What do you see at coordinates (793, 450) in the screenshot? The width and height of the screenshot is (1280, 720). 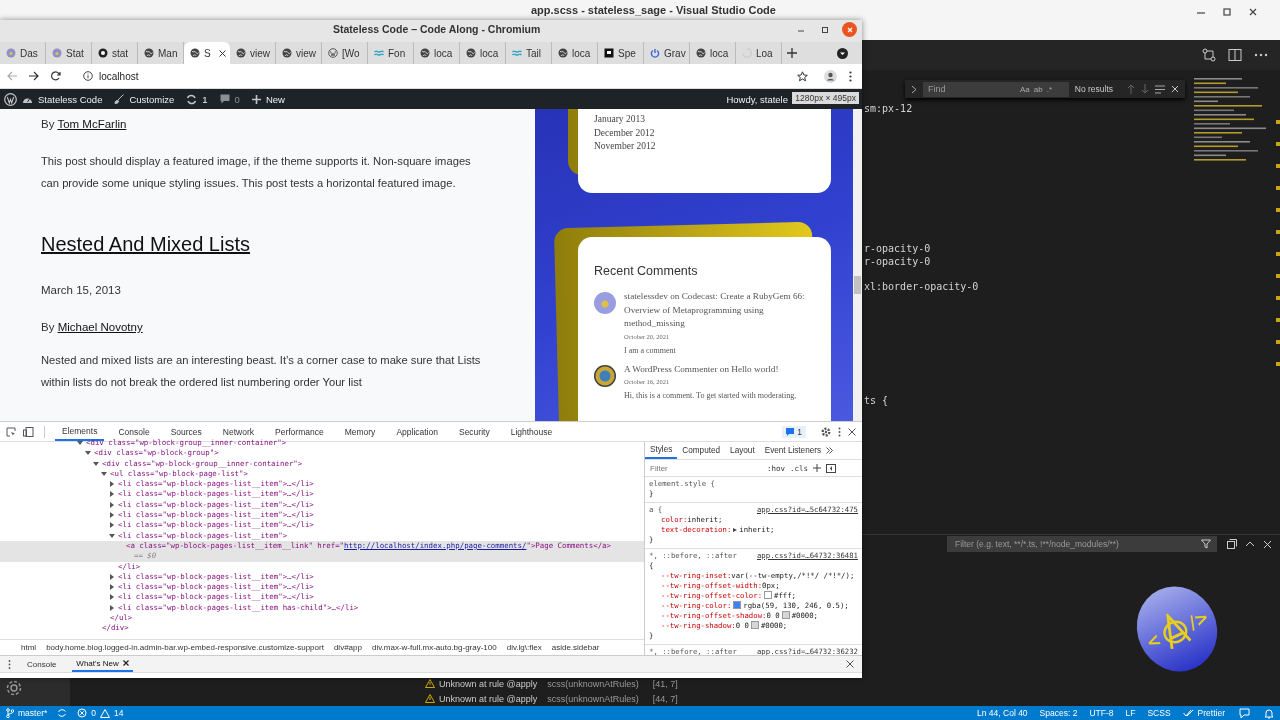 I see `styles-tab: Event Listeners` at bounding box center [793, 450].